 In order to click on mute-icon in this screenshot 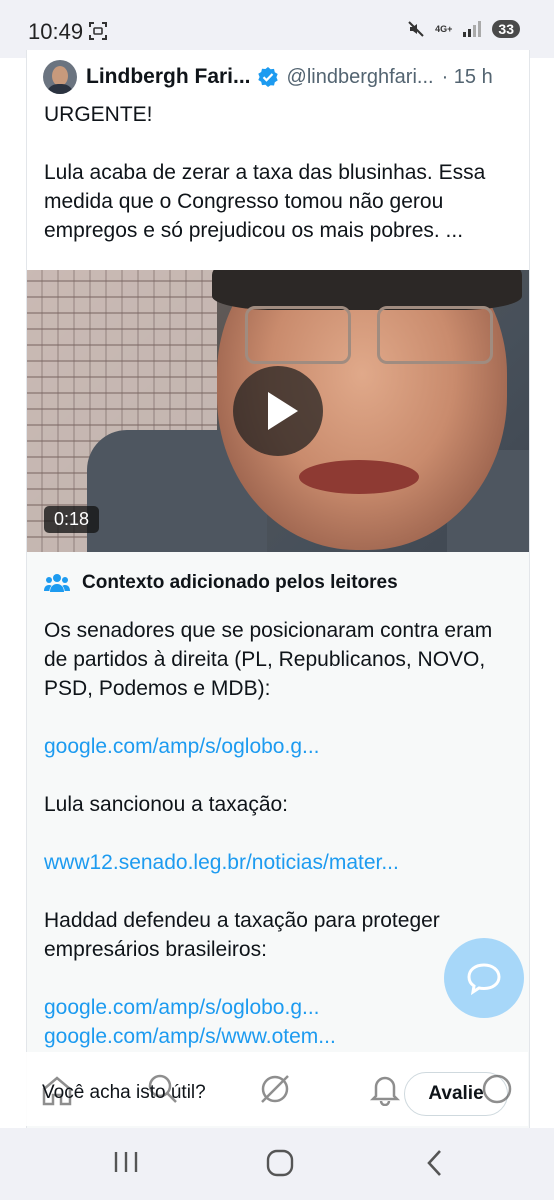, I will do `click(416, 29)`.